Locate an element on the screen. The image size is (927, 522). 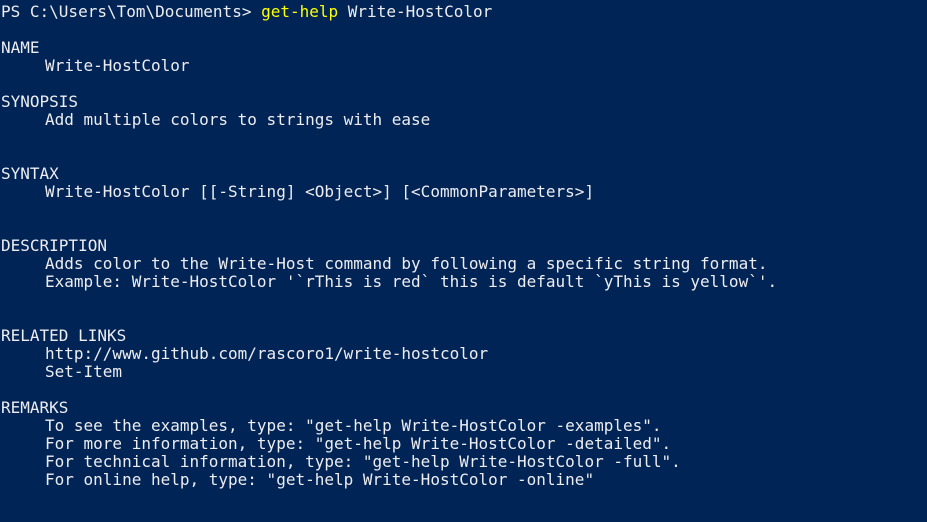
remarks-header: REMARKS is located at coordinates (35, 407).